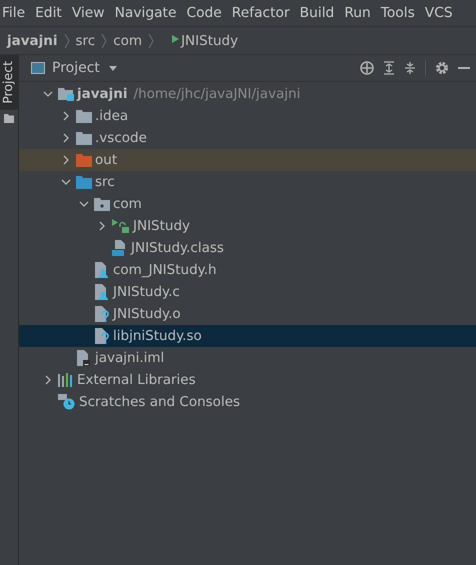 The height and width of the screenshot is (565, 476). What do you see at coordinates (247, 204) in the screenshot?
I see `tree-row: com` at bounding box center [247, 204].